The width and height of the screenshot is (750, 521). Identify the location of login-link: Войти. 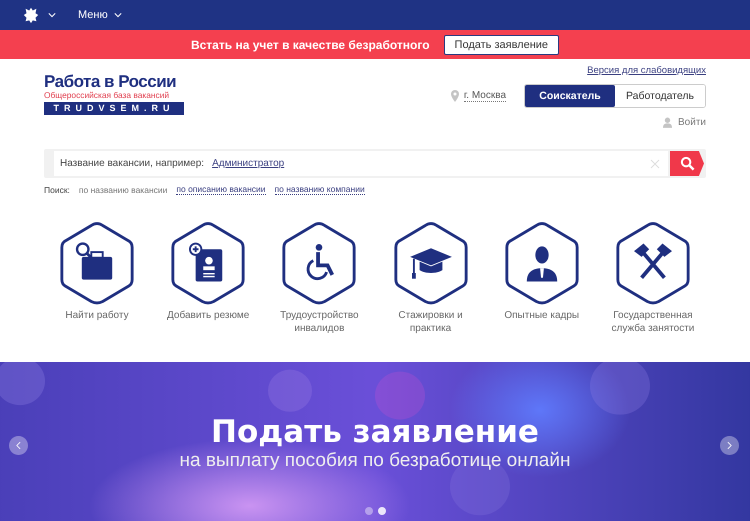
(692, 122).